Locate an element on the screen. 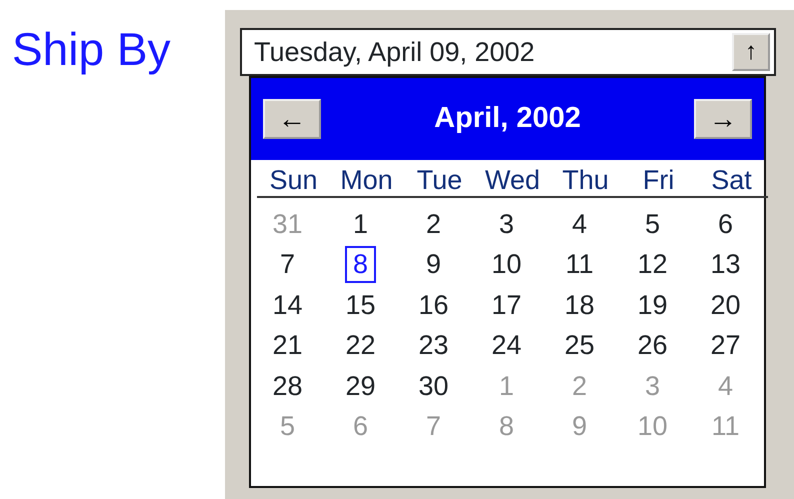  day-cell: 27 is located at coordinates (725, 345).